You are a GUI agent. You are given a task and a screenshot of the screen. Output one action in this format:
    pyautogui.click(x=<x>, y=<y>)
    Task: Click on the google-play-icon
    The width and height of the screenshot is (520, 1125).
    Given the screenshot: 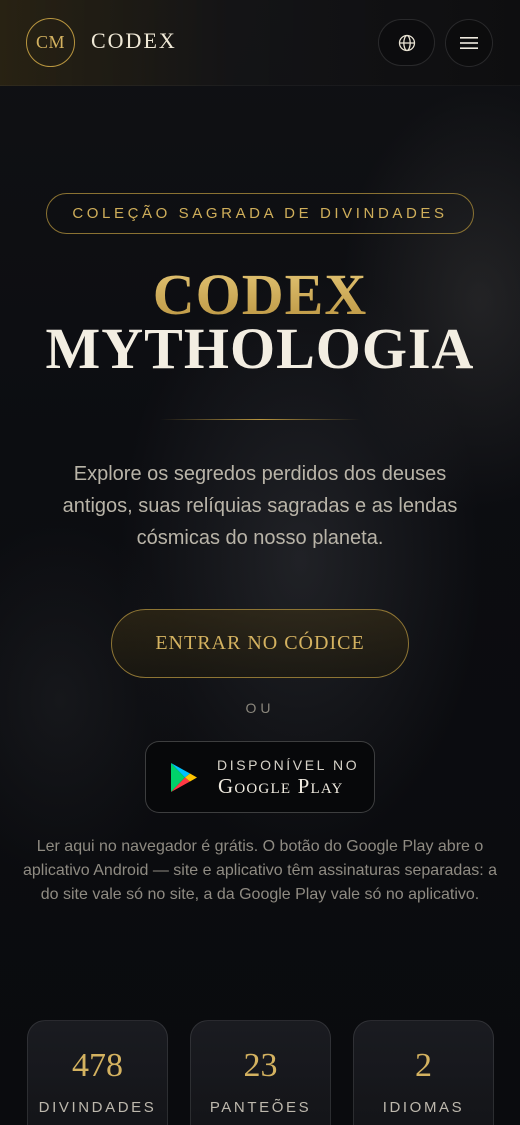 What is the action you would take?
    pyautogui.click(x=184, y=777)
    